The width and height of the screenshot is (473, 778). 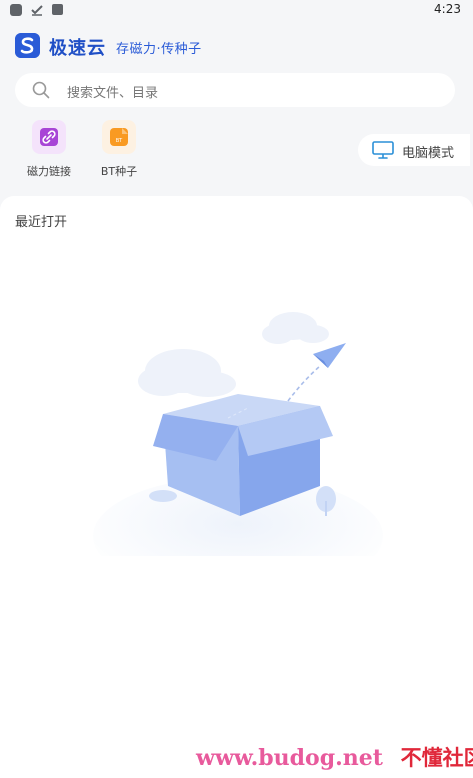 I want to click on monitor-icon, so click(x=383, y=150).